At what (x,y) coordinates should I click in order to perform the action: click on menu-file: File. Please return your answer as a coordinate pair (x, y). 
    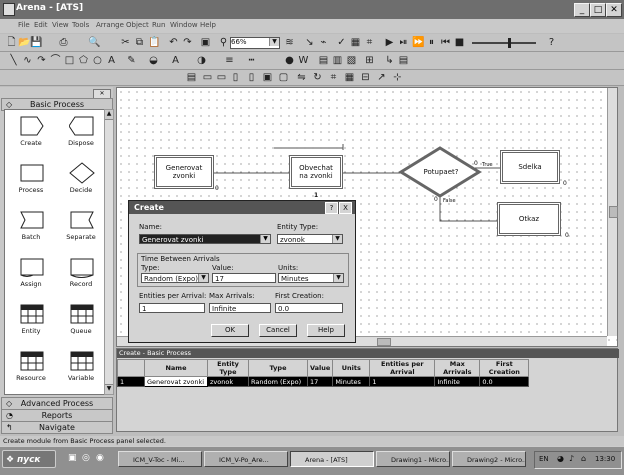
    Looking at the image, I should click on (24, 25).